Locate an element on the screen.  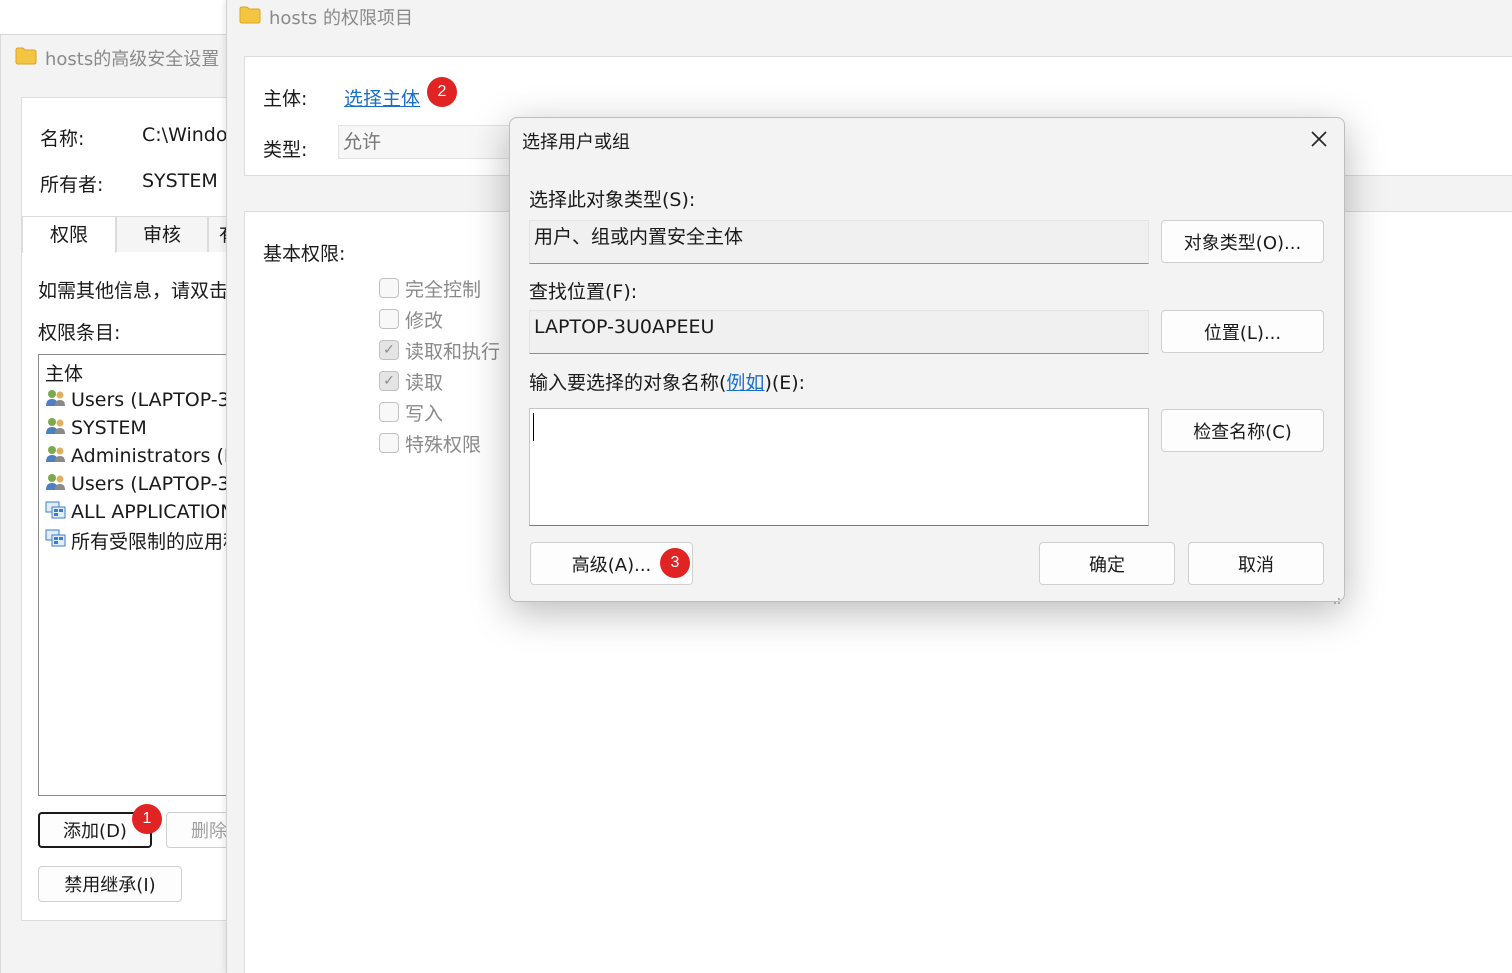
entry-name: SYSTEM is located at coordinates (109, 428).